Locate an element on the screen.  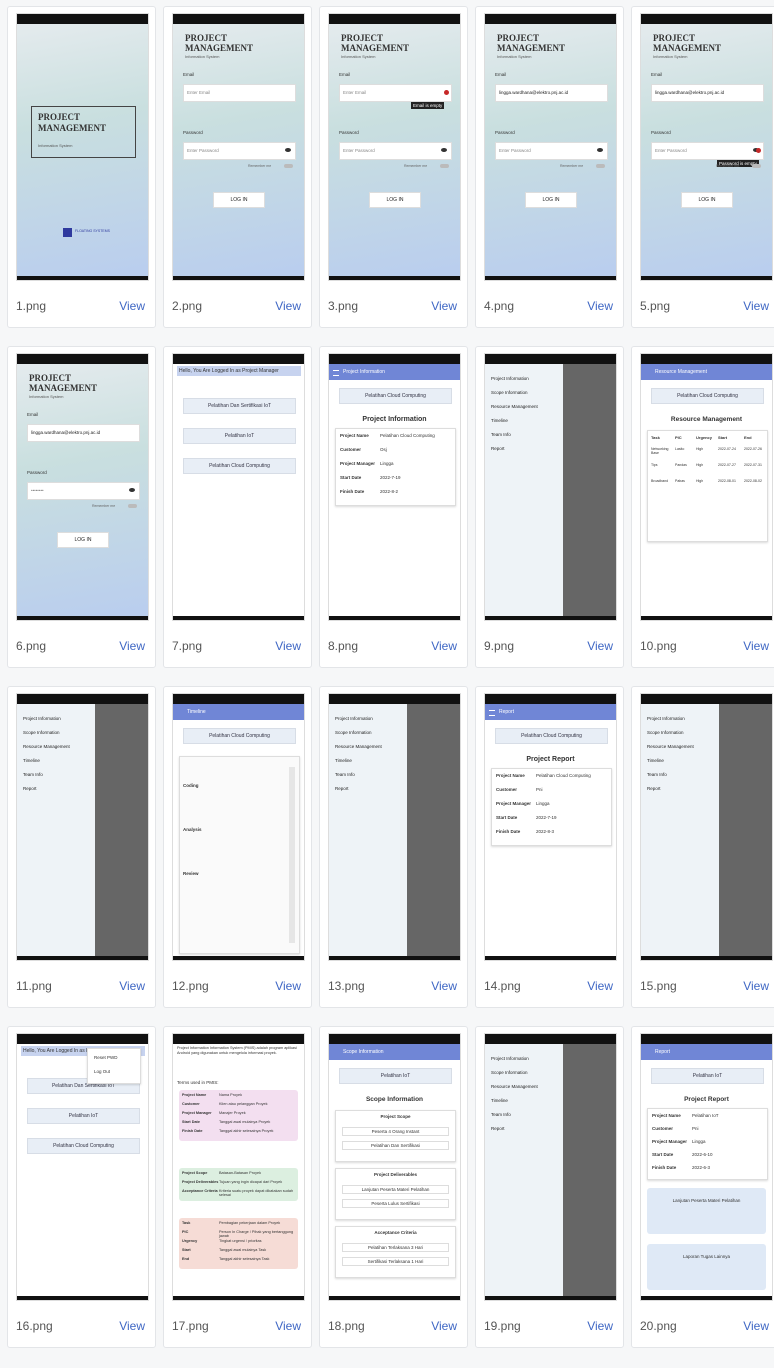
info-row-value: Pelatihan Cloud Computing is located at coordinates (407, 435).